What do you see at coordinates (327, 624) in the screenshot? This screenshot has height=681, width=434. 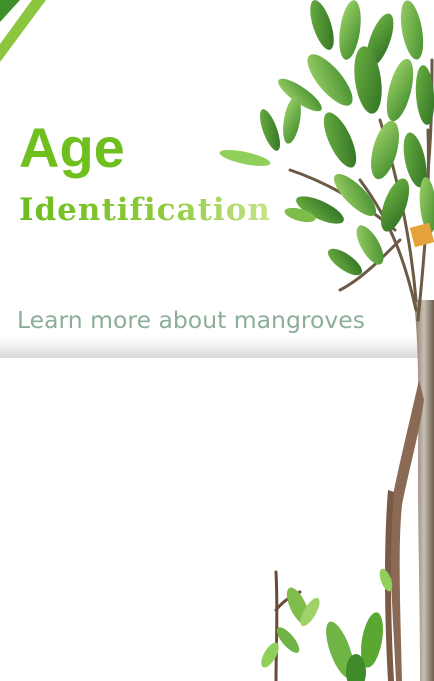 I see `seedling-image` at bounding box center [327, 624].